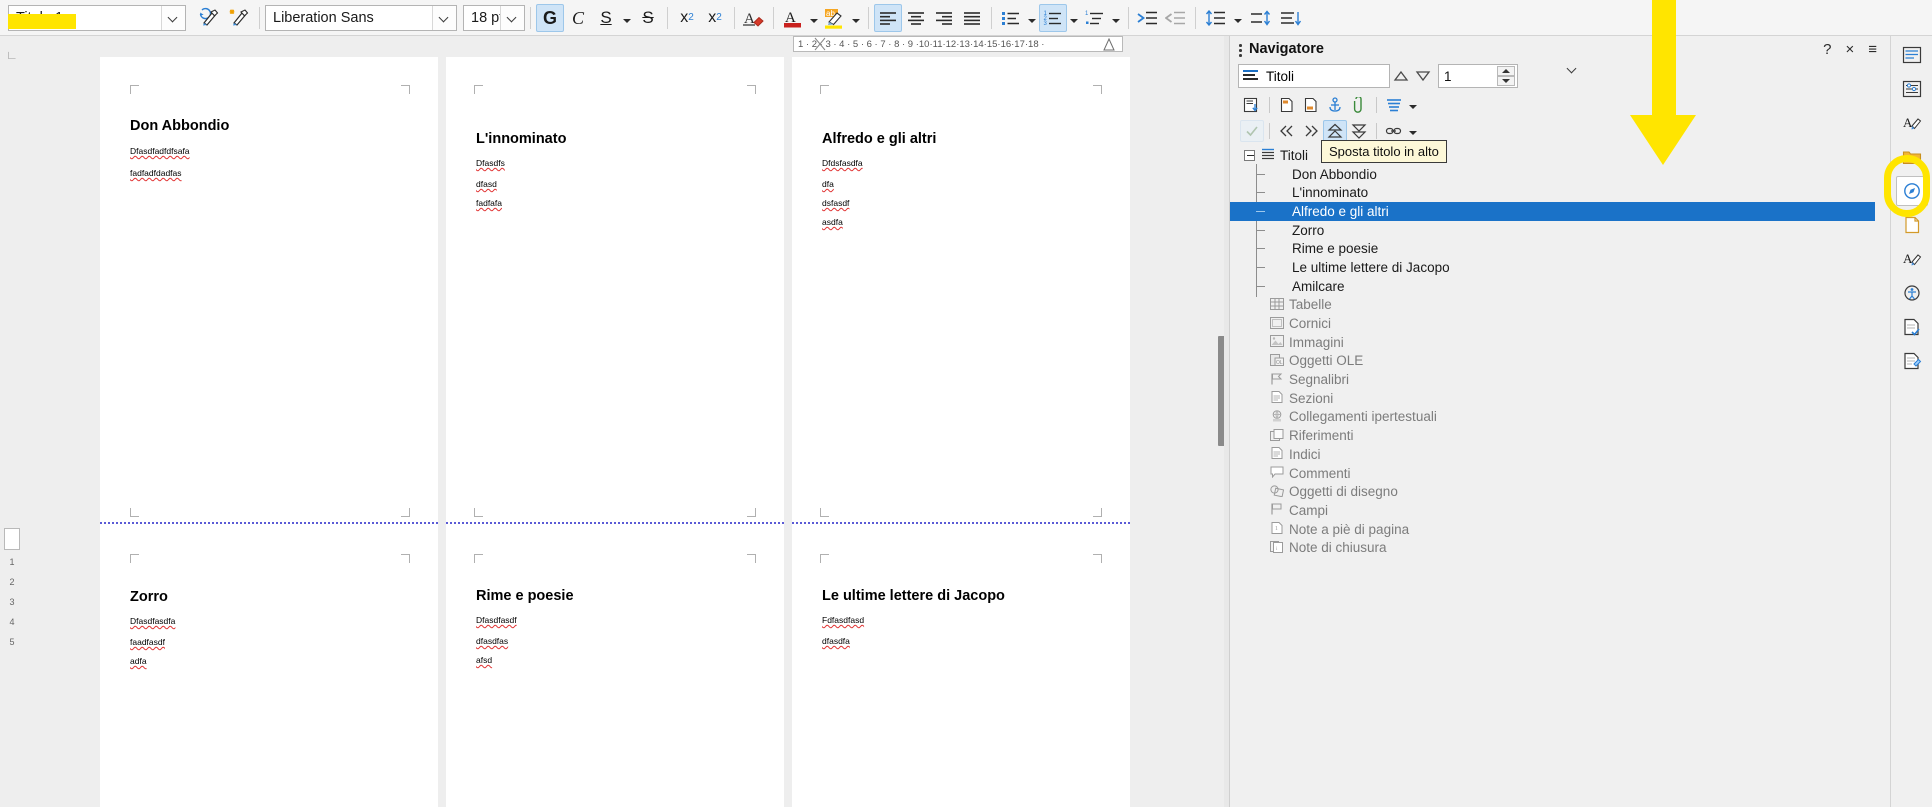 This screenshot has width=1932, height=807. I want to click on tree-heading-item-selected: Alfredo e gli altri, so click(1552, 211).